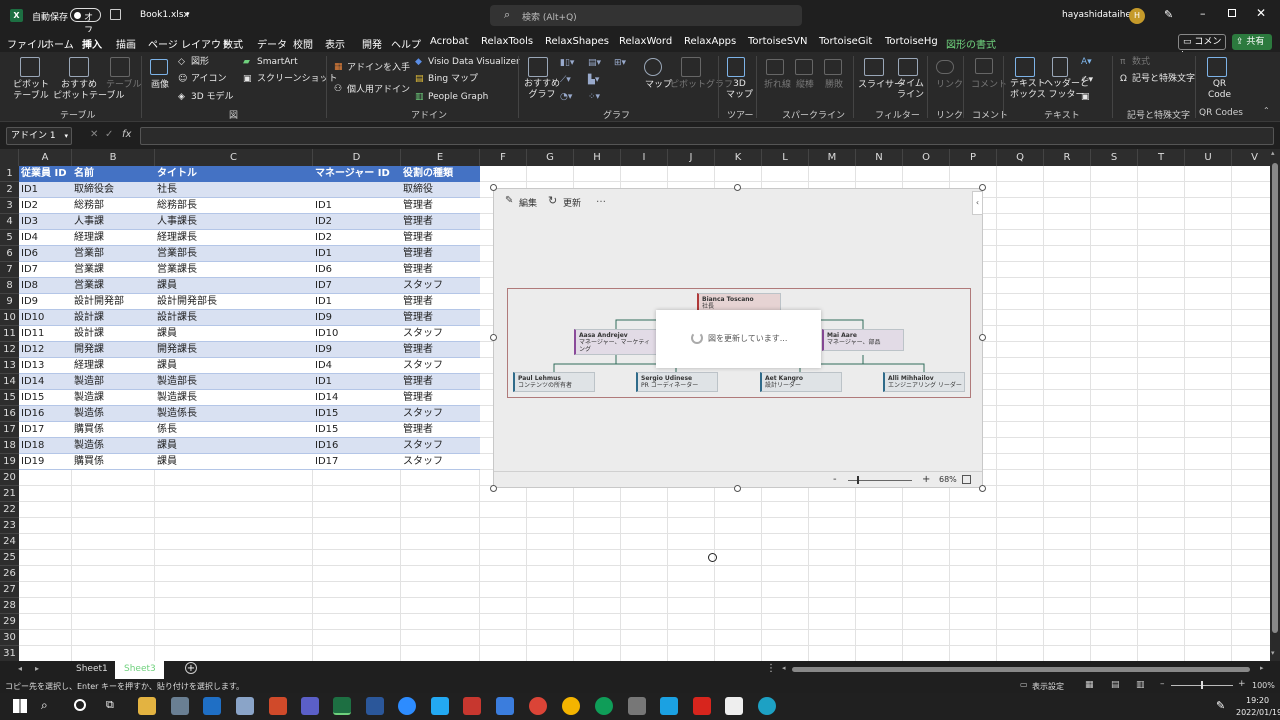 Image resolution: width=1280 pixels, height=720 pixels. Describe the element at coordinates (113, 414) in the screenshot. I see `table-cell: 製造係` at that location.